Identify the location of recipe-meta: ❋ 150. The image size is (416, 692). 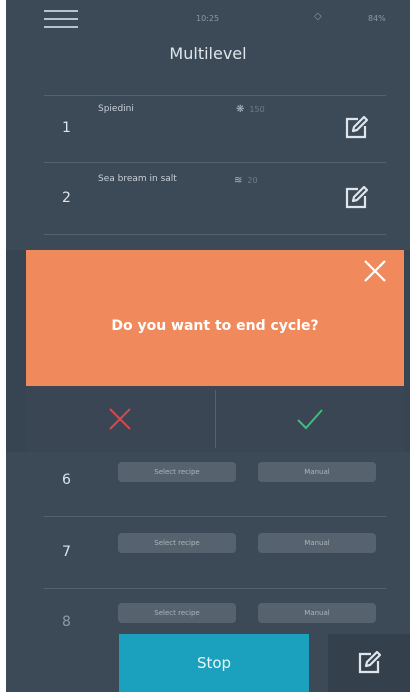
(250, 109).